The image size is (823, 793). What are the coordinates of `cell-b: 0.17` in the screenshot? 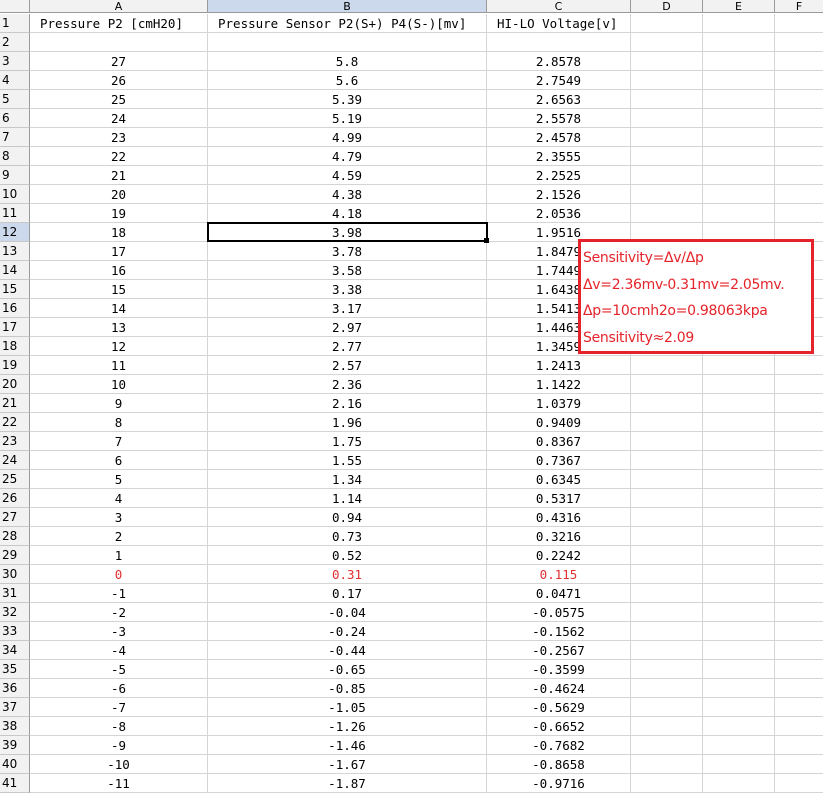 It's located at (347, 593).